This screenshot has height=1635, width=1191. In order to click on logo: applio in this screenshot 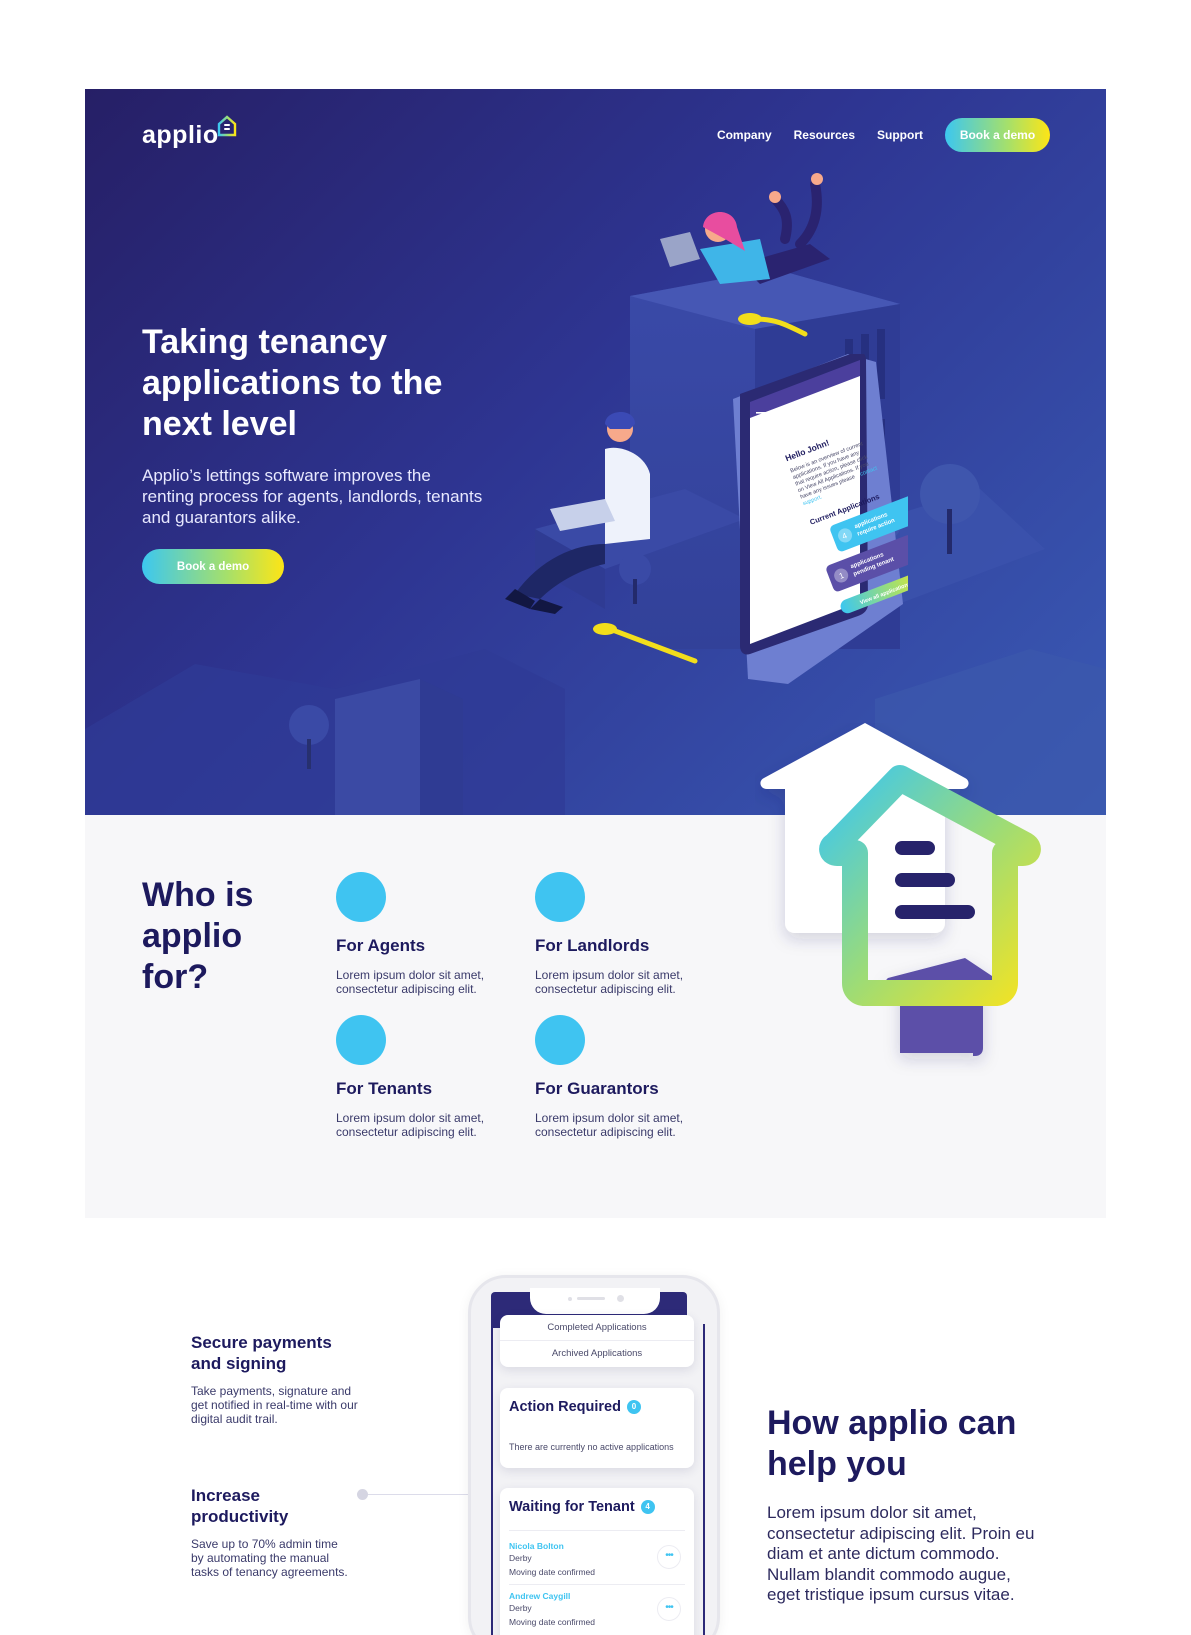, I will do `click(189, 132)`.